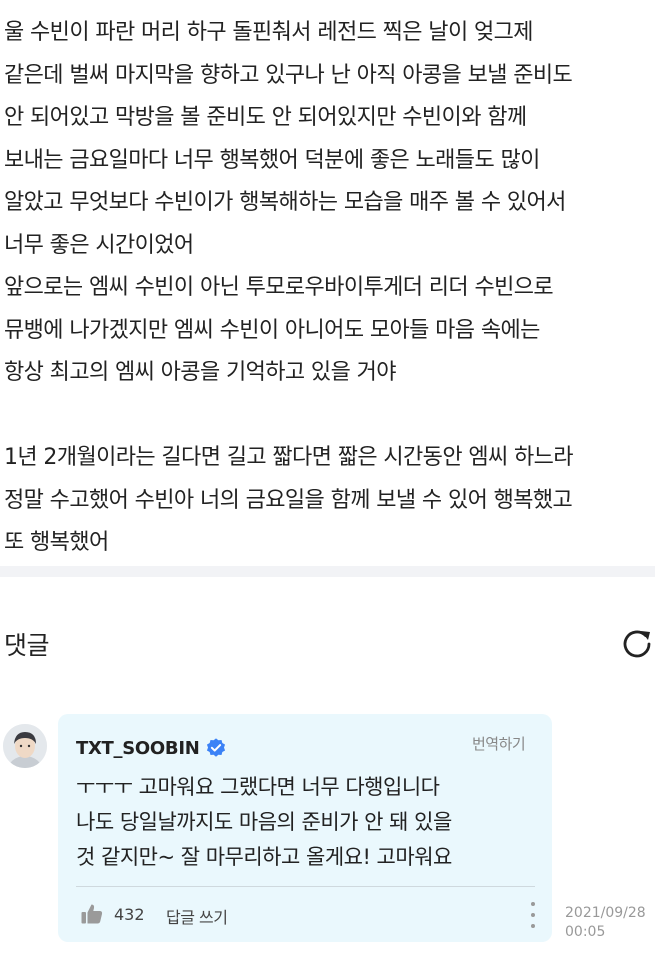  I want to click on comment-date: 2021/09/28, so click(605, 913).